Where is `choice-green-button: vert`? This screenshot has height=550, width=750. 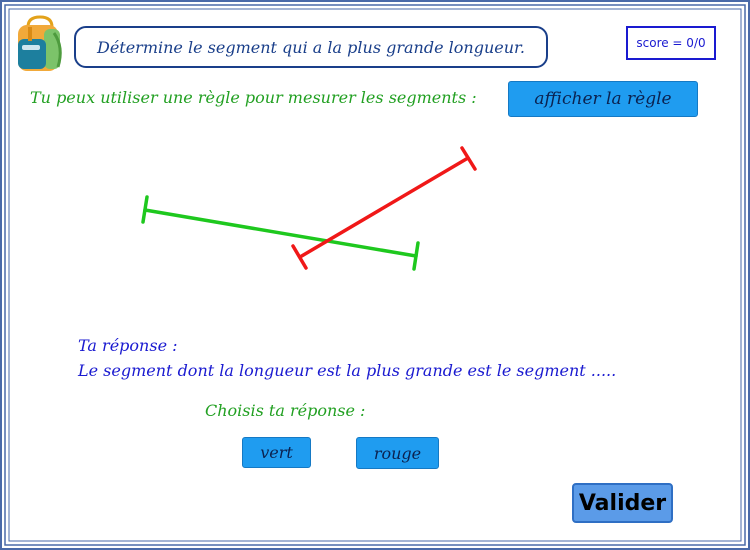
choice-green-button: vert is located at coordinates (276, 452).